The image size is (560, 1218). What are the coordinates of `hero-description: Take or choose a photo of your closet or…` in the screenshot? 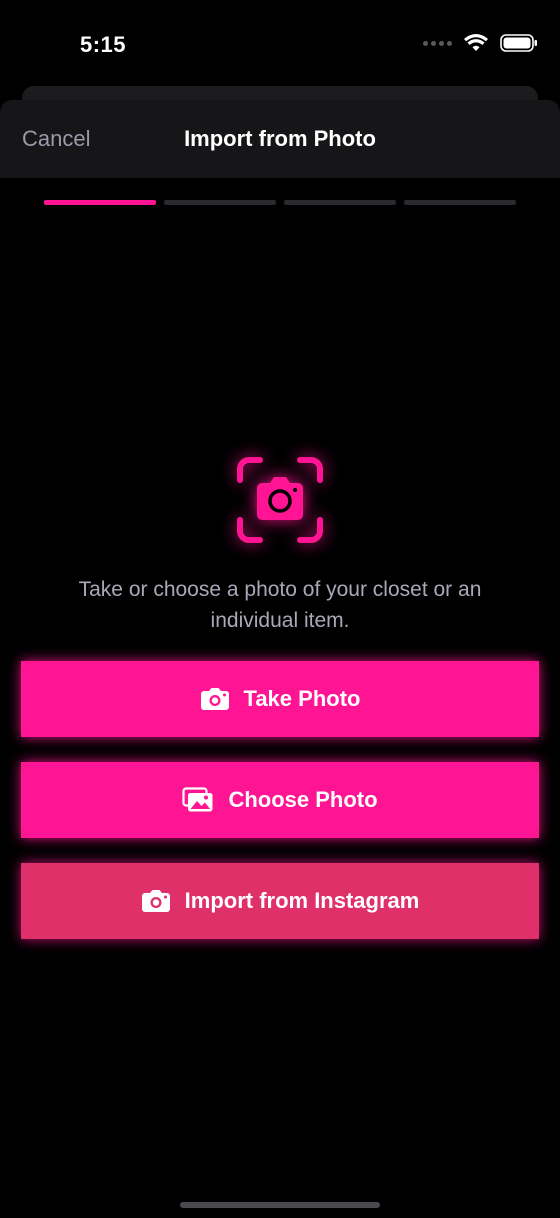 It's located at (280, 605).